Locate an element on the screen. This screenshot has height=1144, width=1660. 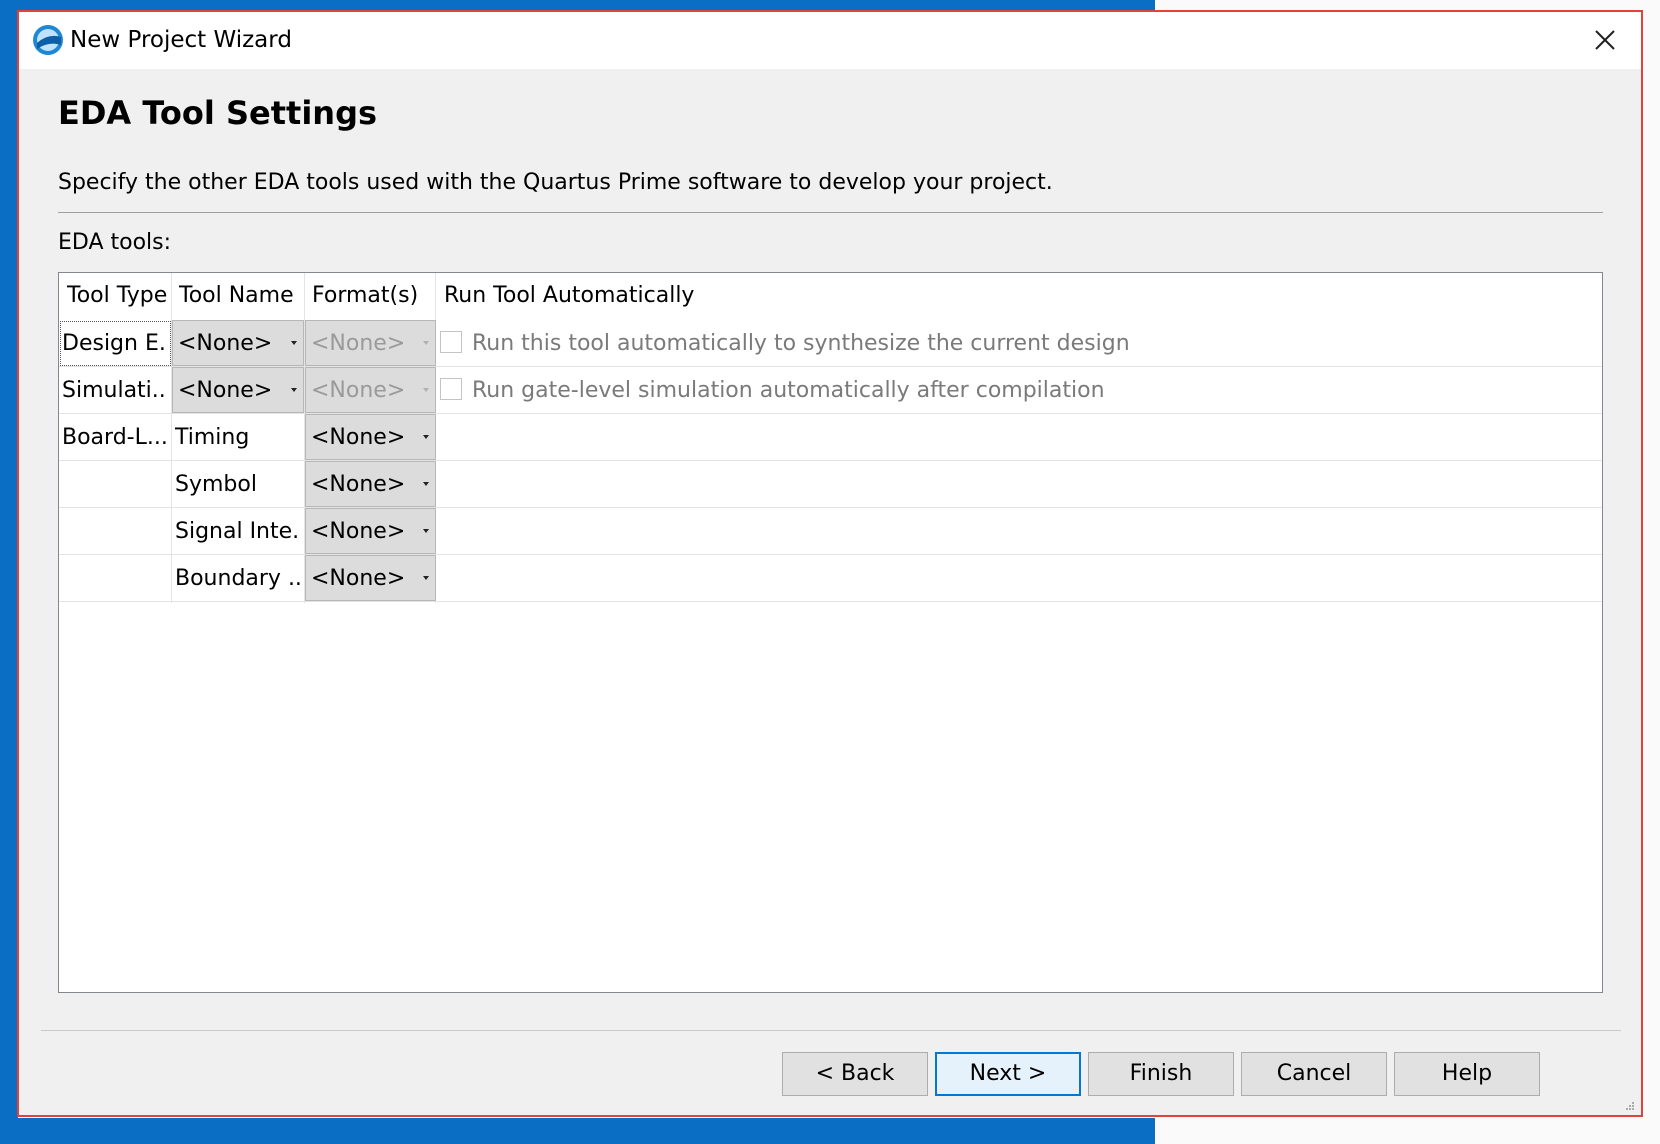
header-tool-name: Tool Name is located at coordinates (240, 295).